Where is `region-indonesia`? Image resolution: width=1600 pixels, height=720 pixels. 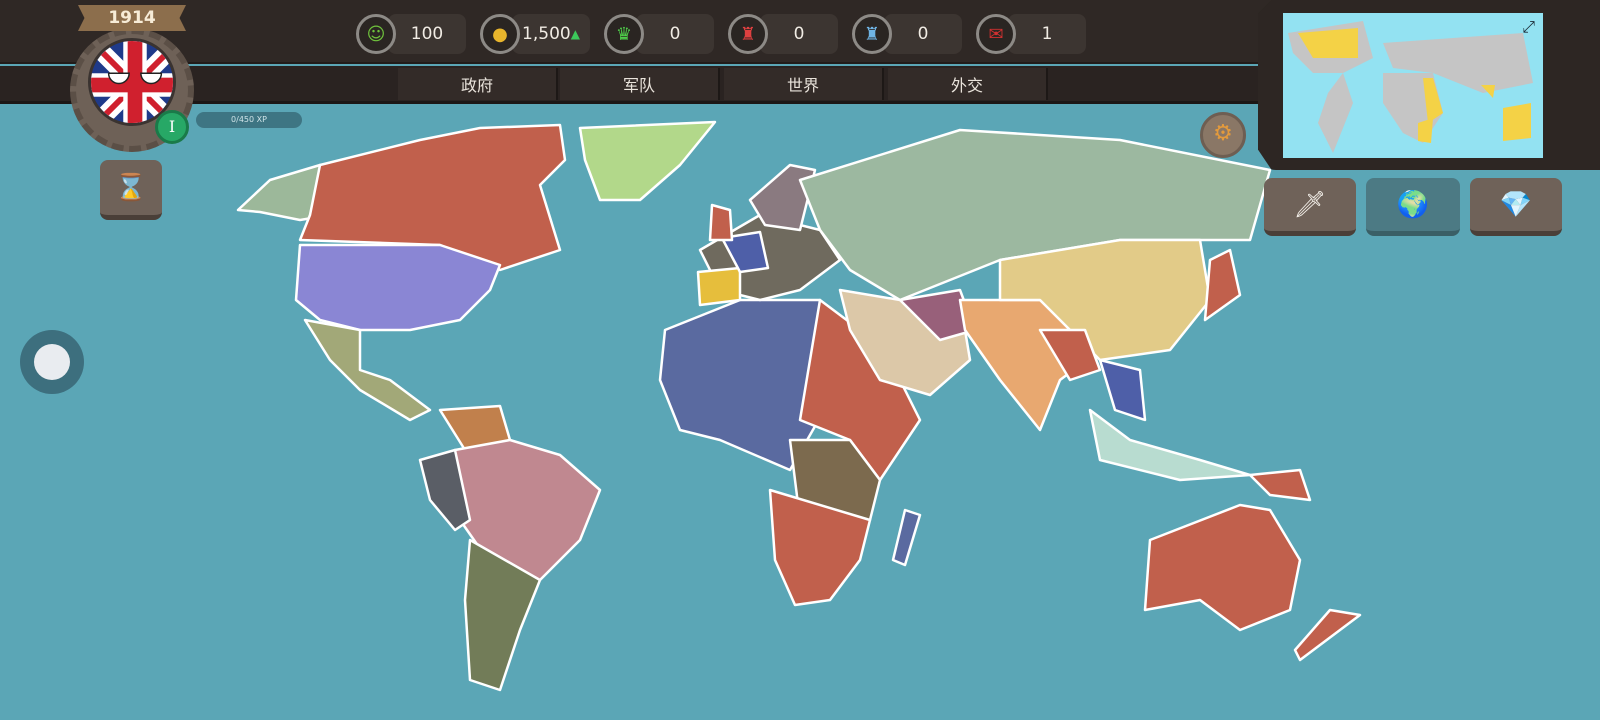 region-indonesia is located at coordinates (1170, 445).